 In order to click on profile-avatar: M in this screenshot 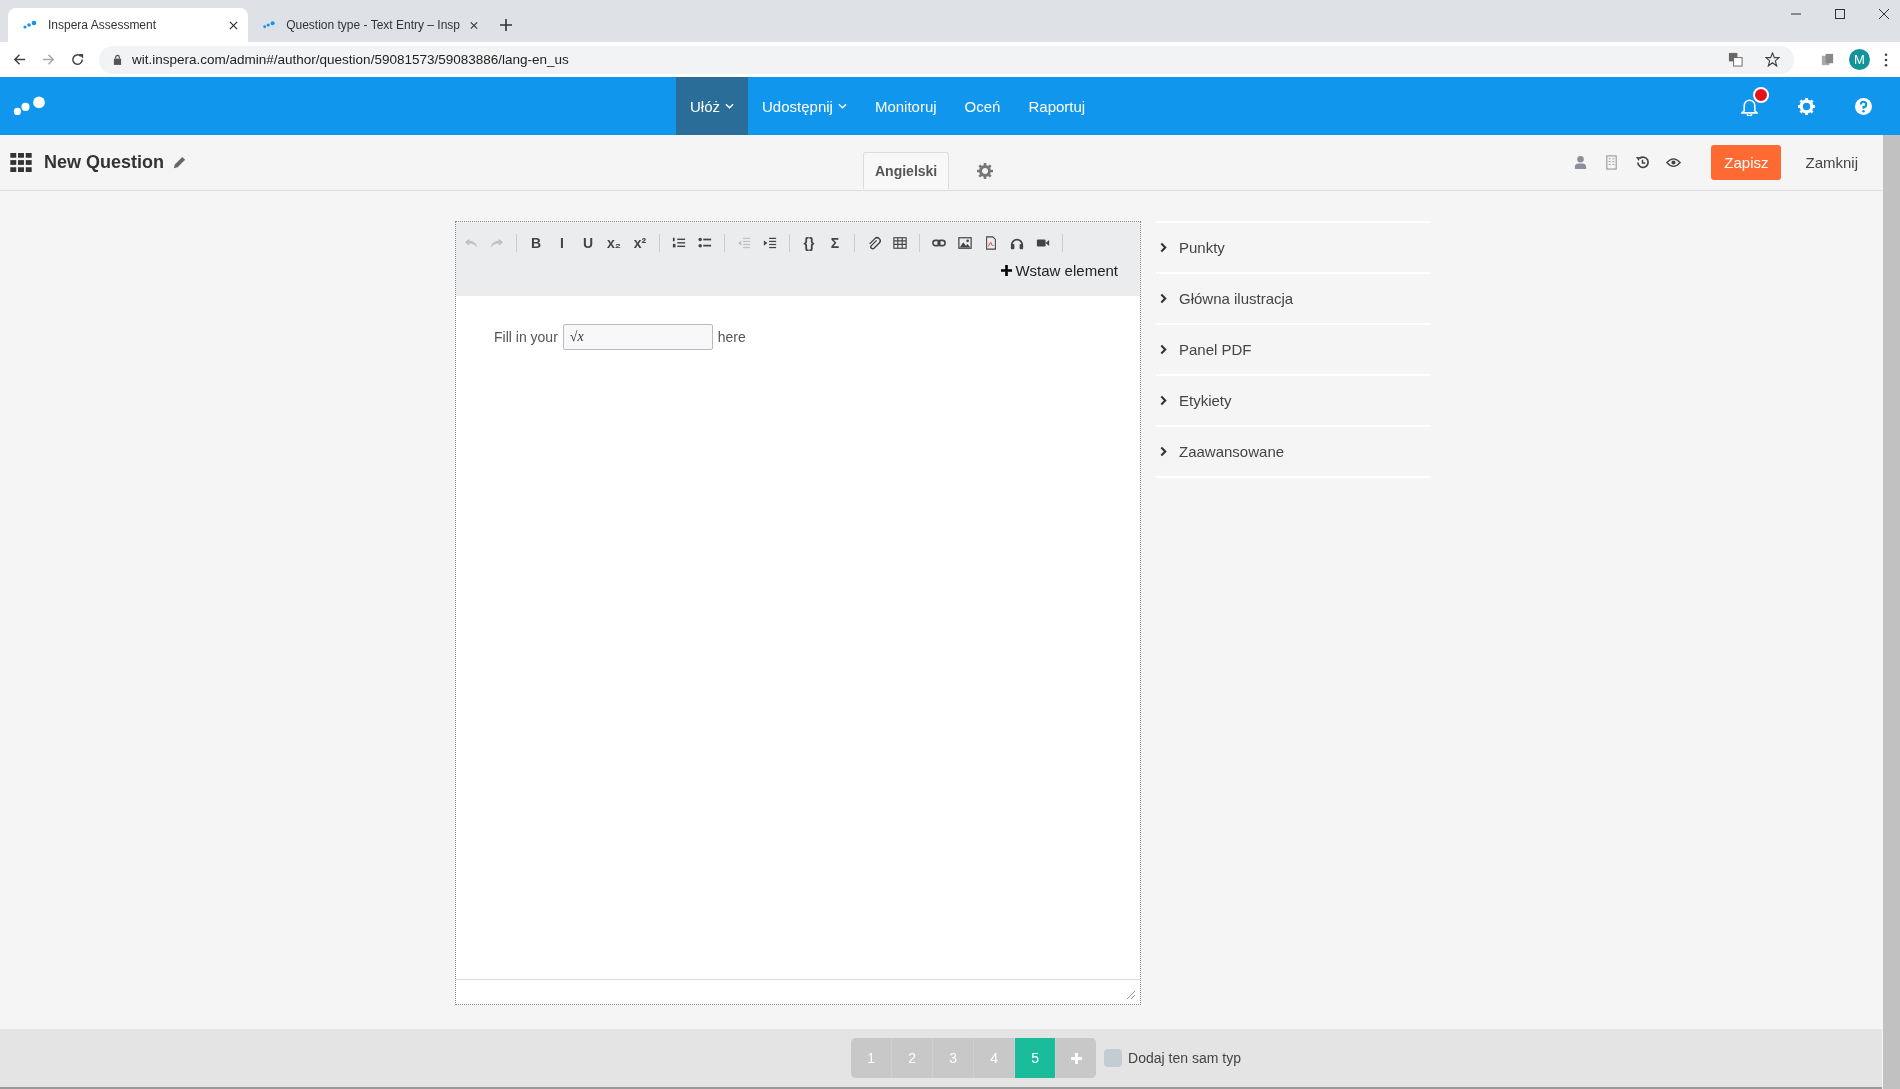, I will do `click(1859, 59)`.